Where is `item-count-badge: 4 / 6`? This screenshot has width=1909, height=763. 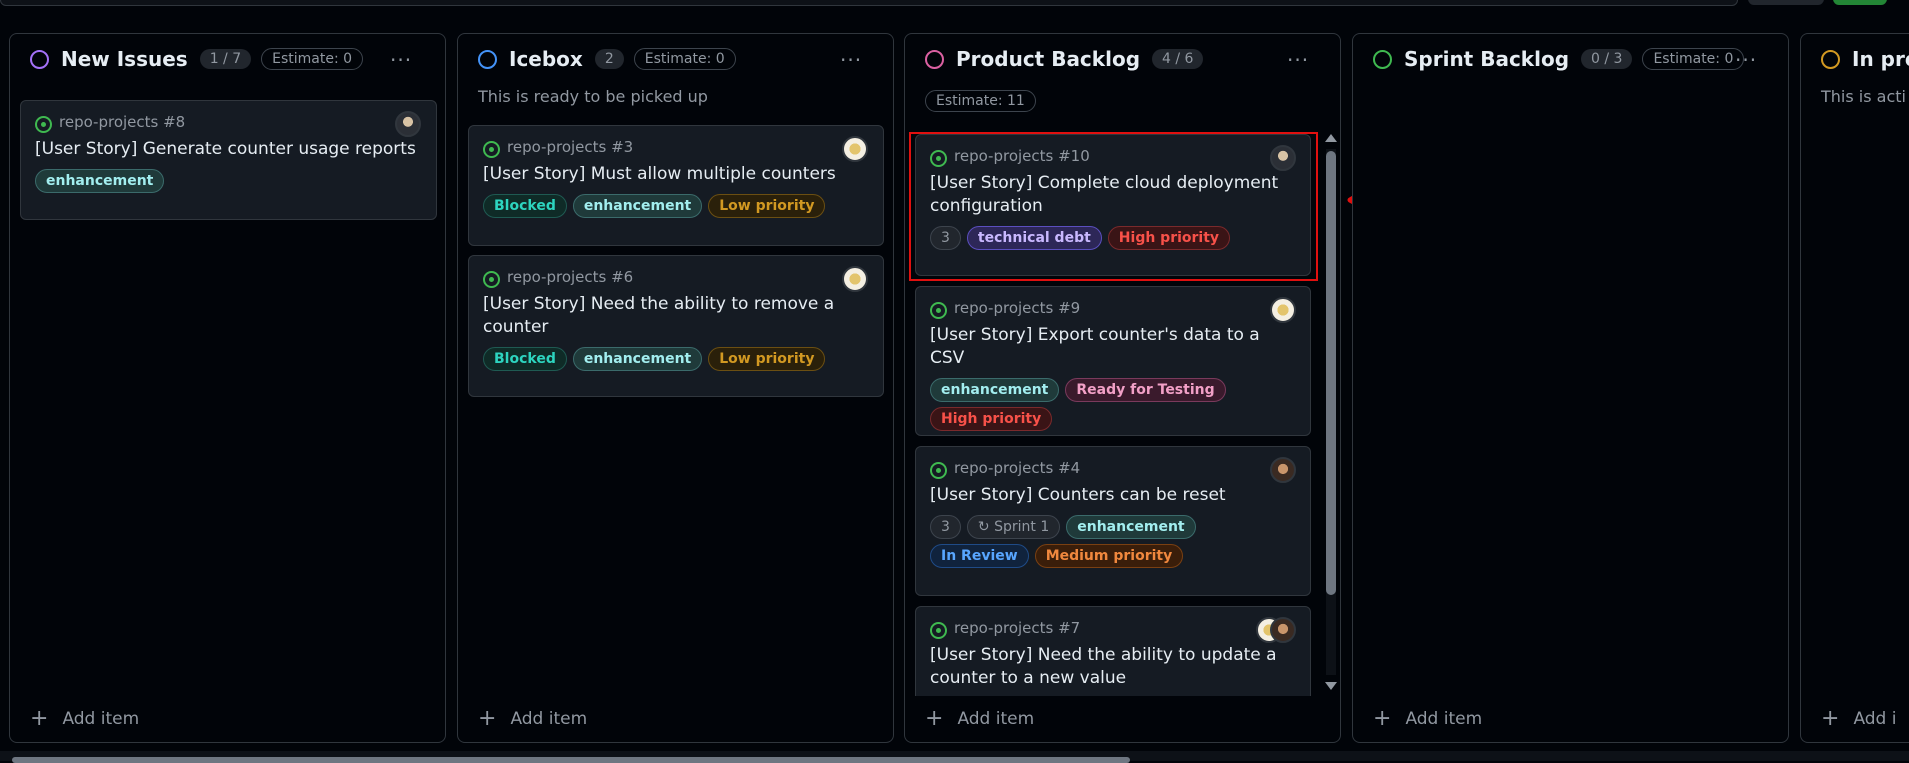 item-count-badge: 4 / 6 is located at coordinates (1178, 59).